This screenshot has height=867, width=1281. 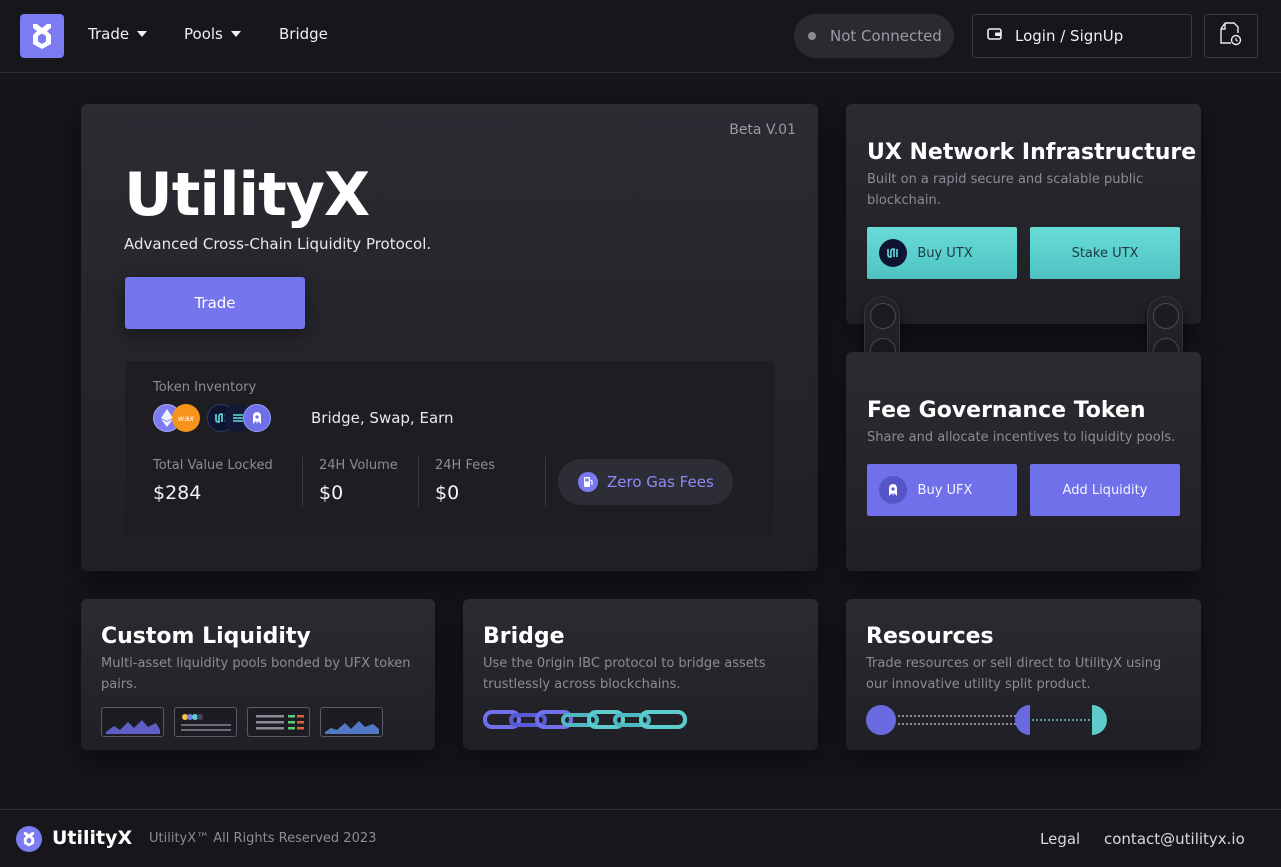 I want to click on docs-button, so click(x=1231, y=36).